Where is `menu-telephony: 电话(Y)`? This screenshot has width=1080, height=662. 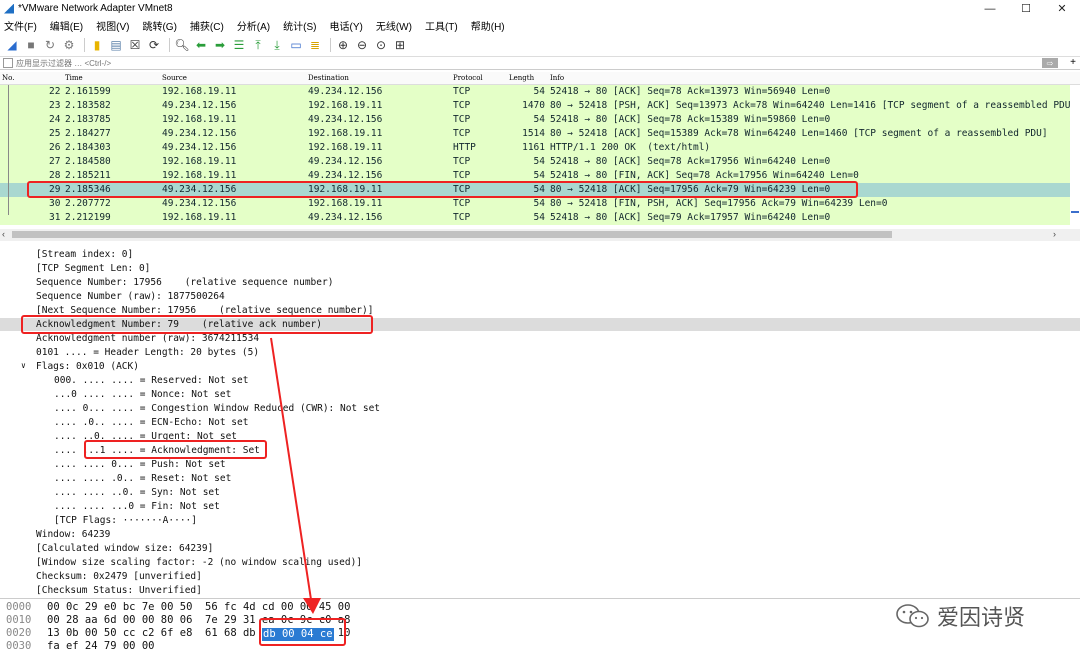 menu-telephony: 电话(Y) is located at coordinates (346, 25).